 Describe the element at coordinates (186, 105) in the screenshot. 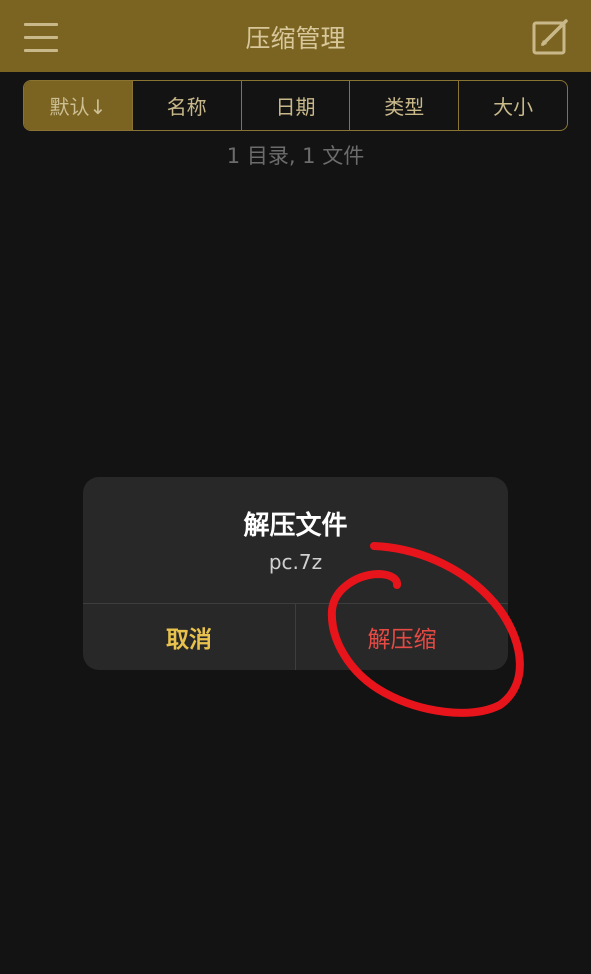

I see `sort-tab-name: 名称` at that location.